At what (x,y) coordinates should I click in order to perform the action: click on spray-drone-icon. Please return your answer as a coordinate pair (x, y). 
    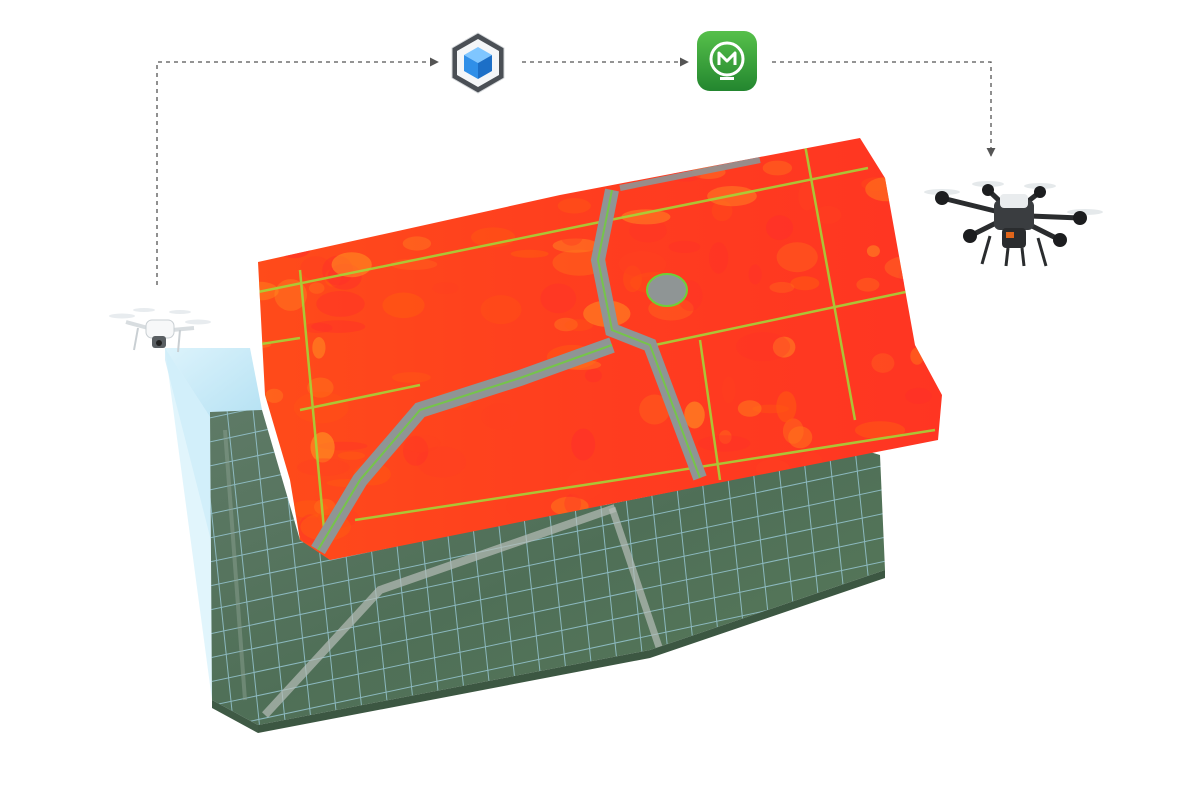
    Looking at the image, I should click on (1013, 224).